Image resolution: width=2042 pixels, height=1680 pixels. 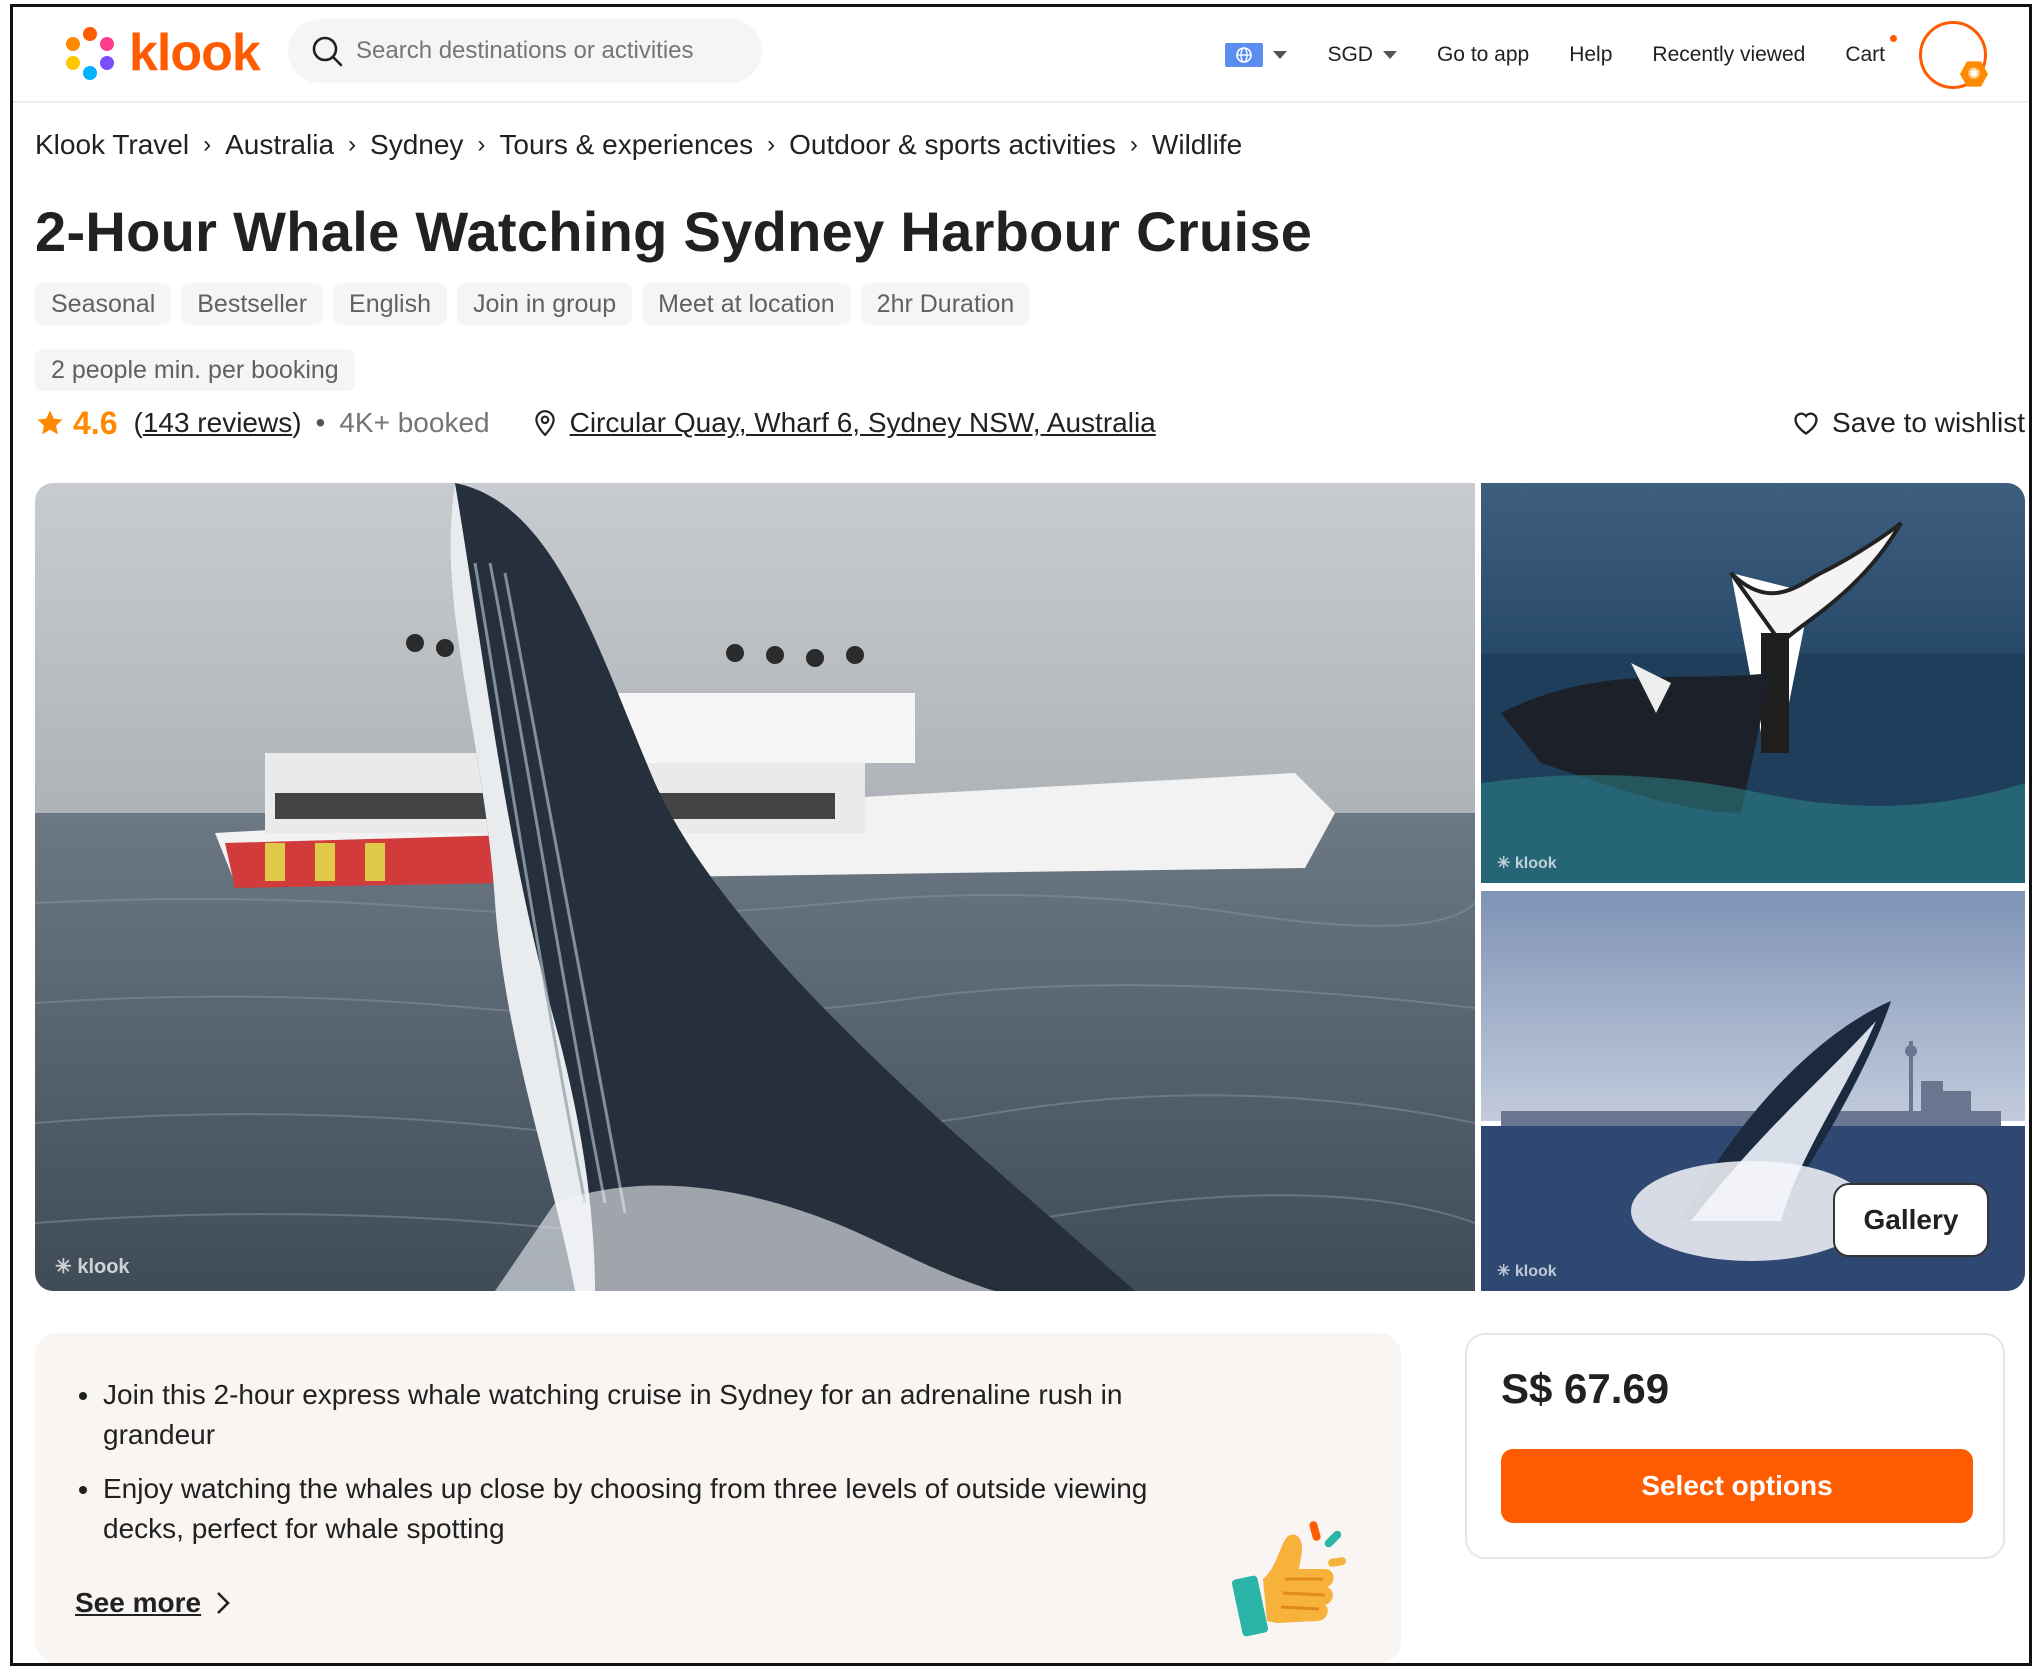 What do you see at coordinates (50, 422) in the screenshot?
I see `star-icon` at bounding box center [50, 422].